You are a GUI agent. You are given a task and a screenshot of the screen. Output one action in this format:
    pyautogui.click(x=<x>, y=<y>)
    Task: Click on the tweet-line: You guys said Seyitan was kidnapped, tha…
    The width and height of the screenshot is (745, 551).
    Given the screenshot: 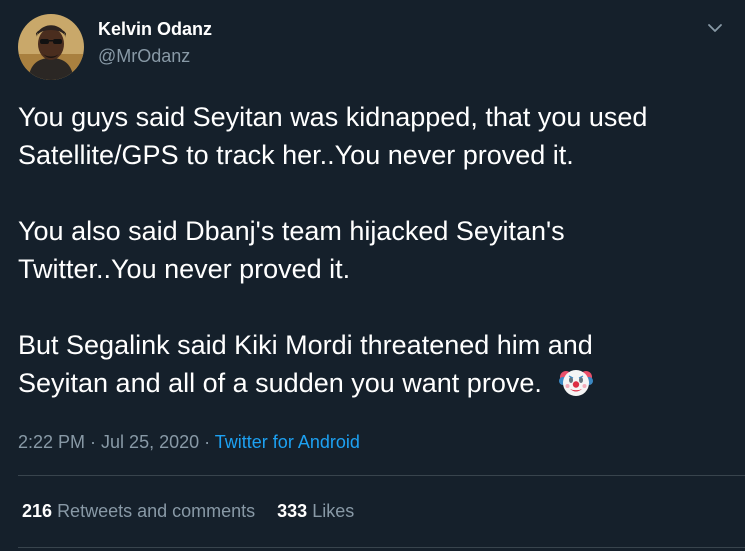 What is the action you would take?
    pyautogui.click(x=333, y=117)
    